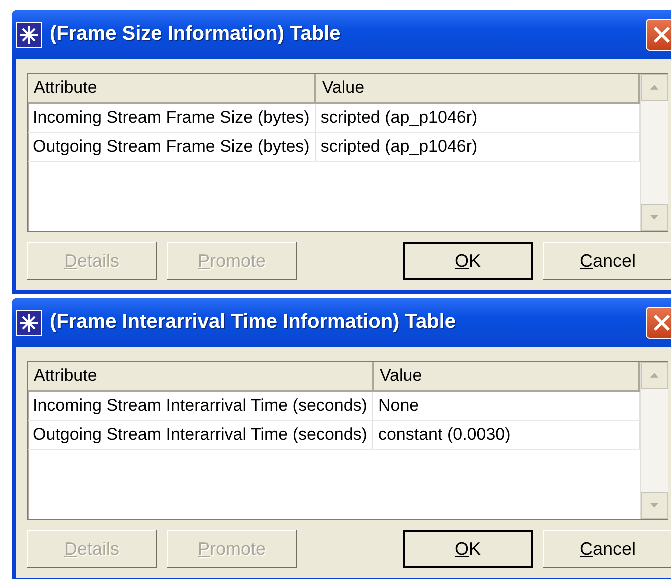  Describe the element at coordinates (172, 117) in the screenshot. I see `table-cell: Incoming Stream Frame Size (bytes)` at that location.